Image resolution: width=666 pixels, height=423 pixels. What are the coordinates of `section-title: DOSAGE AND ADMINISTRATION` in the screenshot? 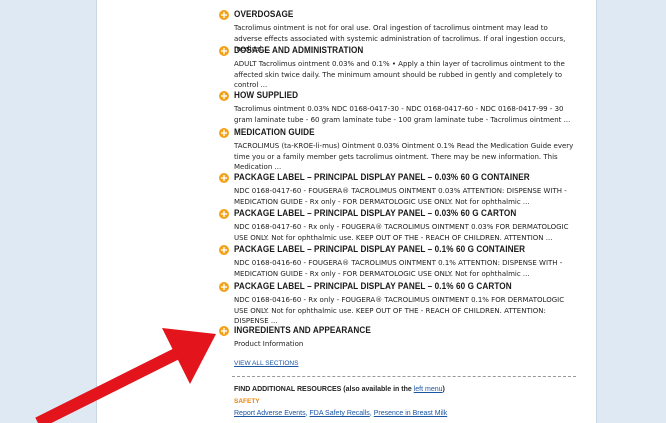 It's located at (384, 51).